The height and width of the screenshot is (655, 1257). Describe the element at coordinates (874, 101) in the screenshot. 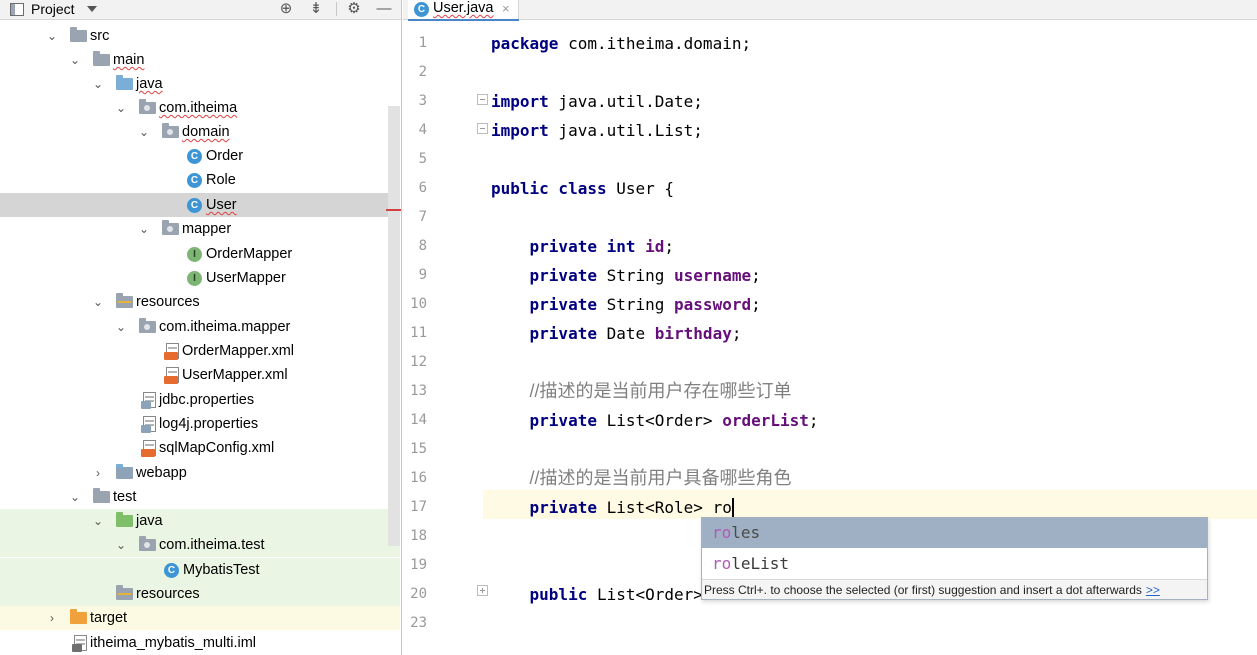

I see `code-line: import java.util.Date;` at that location.